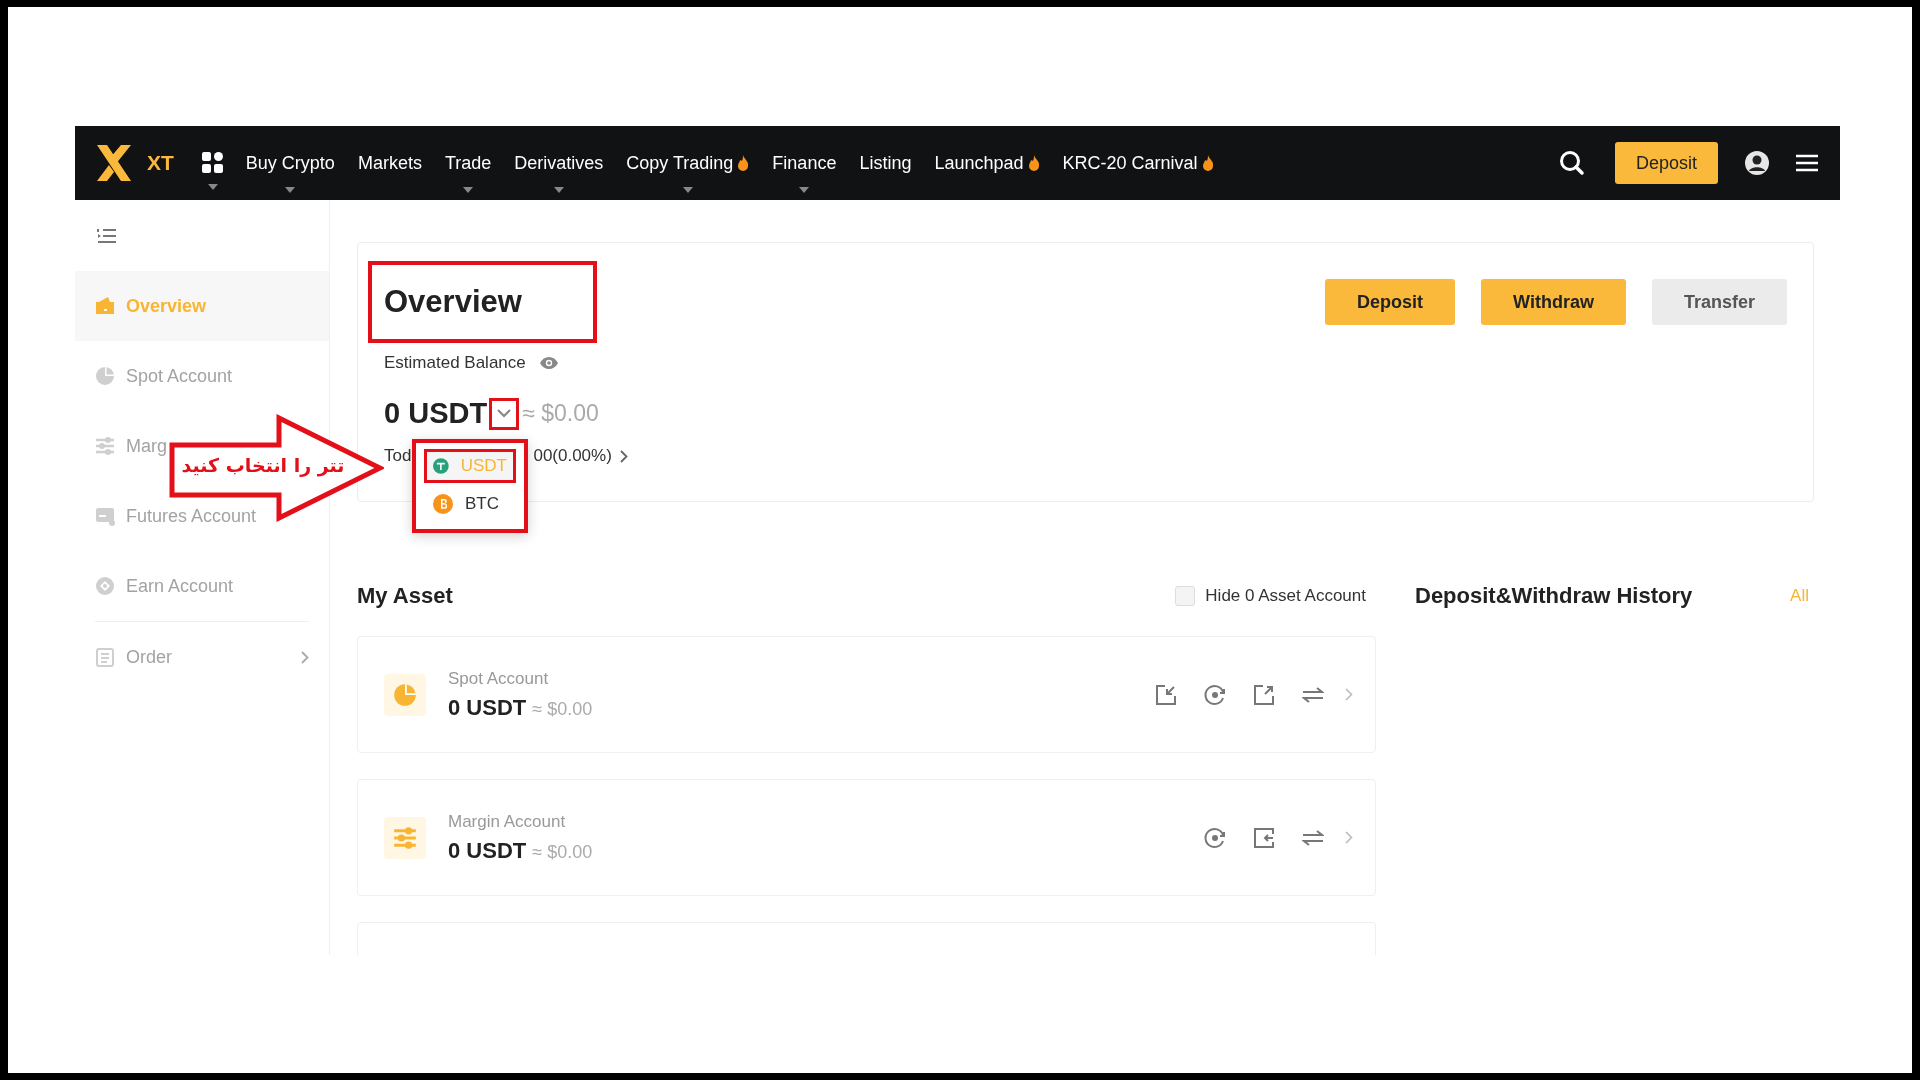 This screenshot has width=1920, height=1080. Describe the element at coordinates (470, 504) in the screenshot. I see `currency-option: BTC` at that location.